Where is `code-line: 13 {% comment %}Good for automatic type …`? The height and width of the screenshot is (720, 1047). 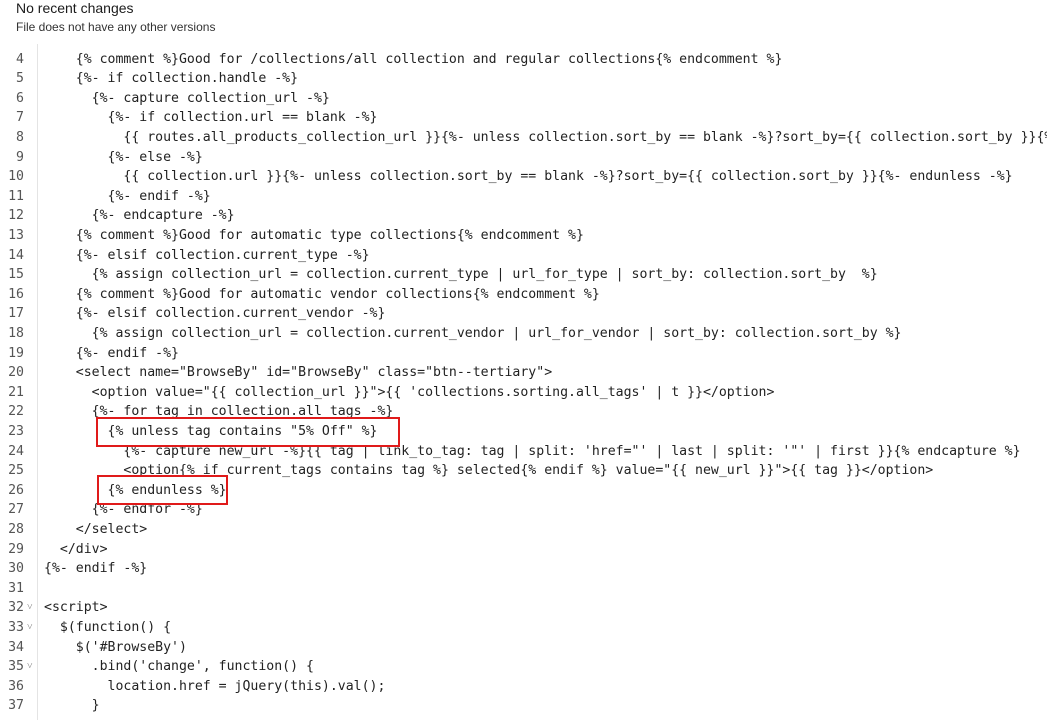 code-line: 13 {% comment %}Good for automatic type … is located at coordinates (523, 236).